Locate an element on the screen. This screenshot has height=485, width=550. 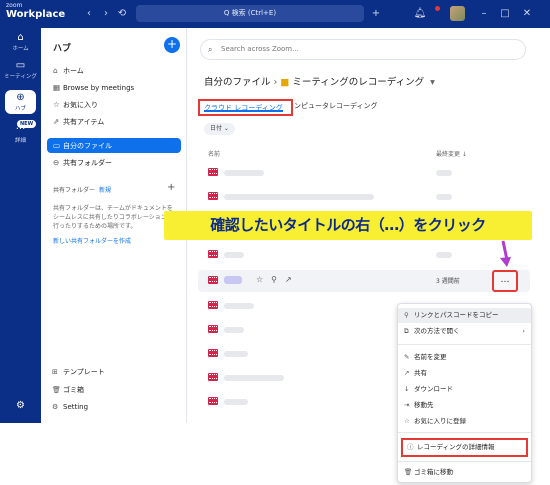
share-icon: ⇗ is located at coordinates (56, 121).